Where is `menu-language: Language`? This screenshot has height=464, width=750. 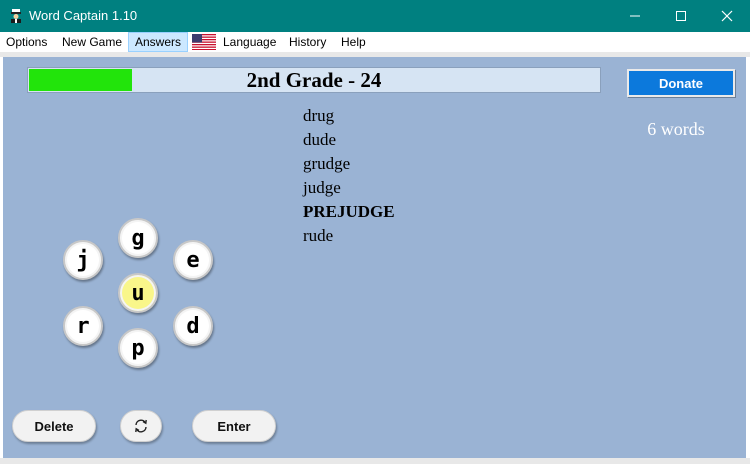 menu-language: Language is located at coordinates (249, 42).